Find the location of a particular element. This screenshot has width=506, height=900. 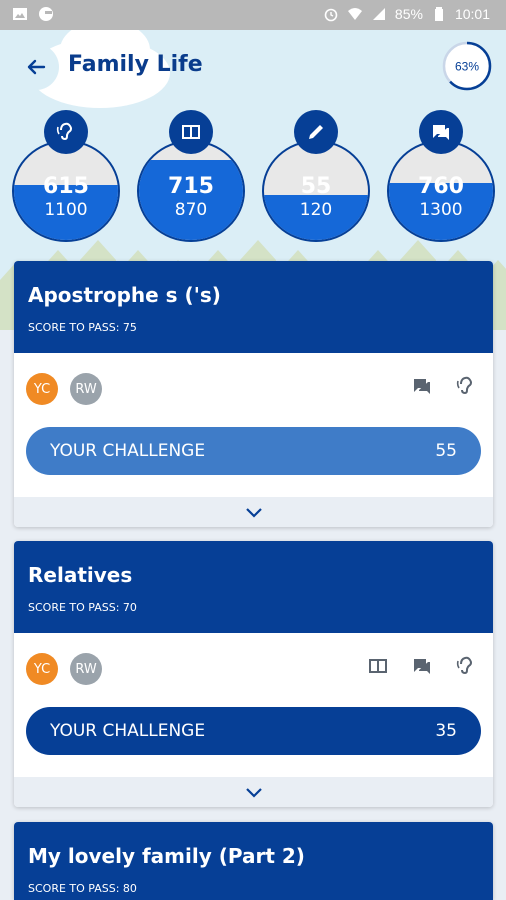

challenge-button: YOUR CHALLENGE 35 is located at coordinates (253, 731).